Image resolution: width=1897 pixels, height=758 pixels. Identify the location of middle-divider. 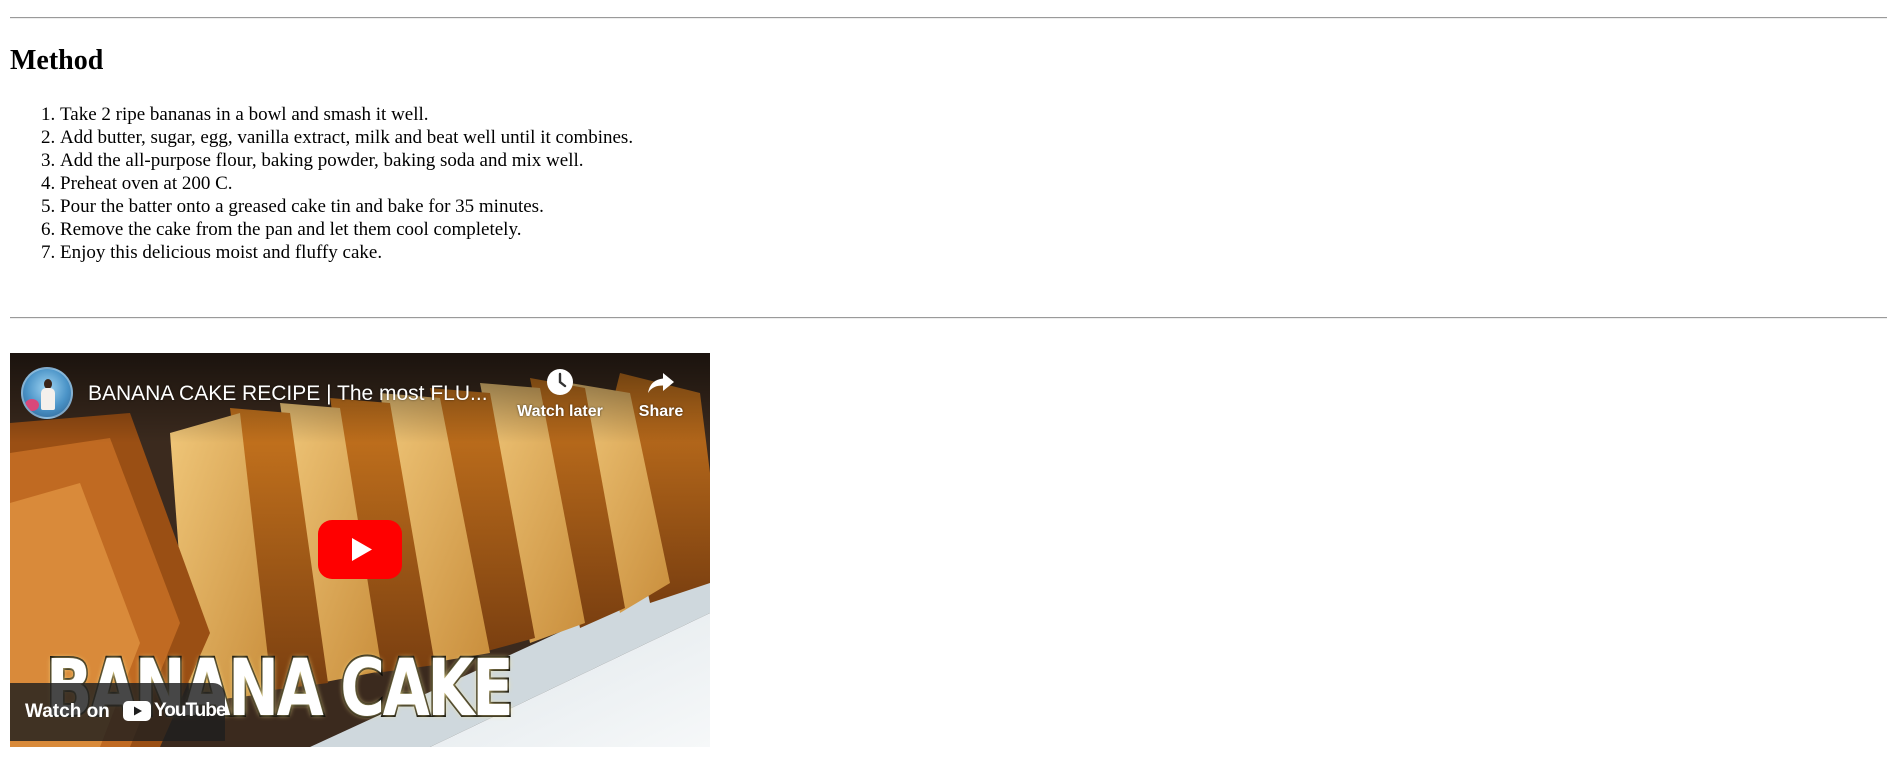
(948, 318).